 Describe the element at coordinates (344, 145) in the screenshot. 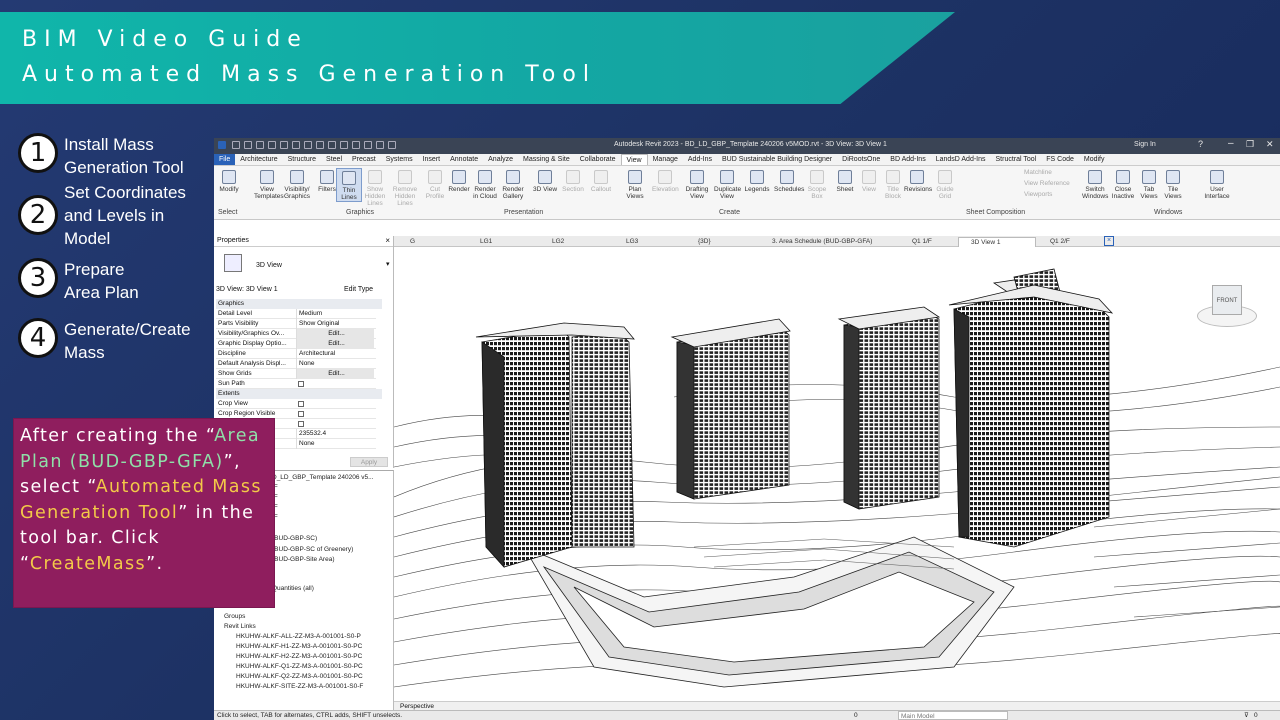

I see `section-icon` at that location.